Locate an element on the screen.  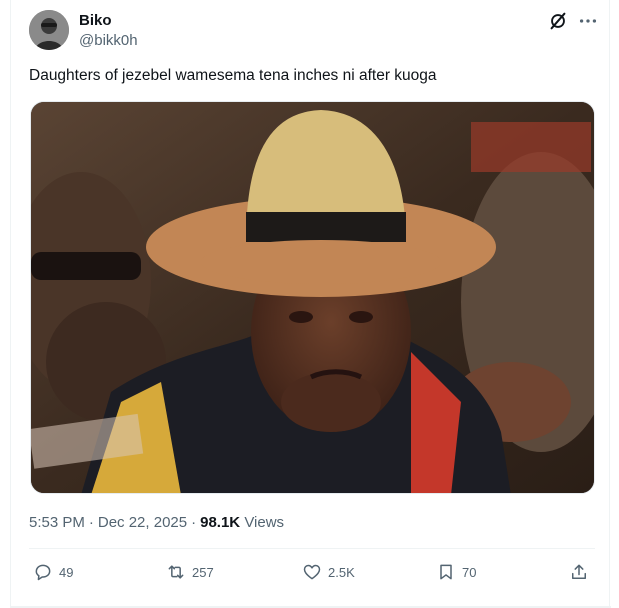
heart-icon is located at coordinates (312, 572).